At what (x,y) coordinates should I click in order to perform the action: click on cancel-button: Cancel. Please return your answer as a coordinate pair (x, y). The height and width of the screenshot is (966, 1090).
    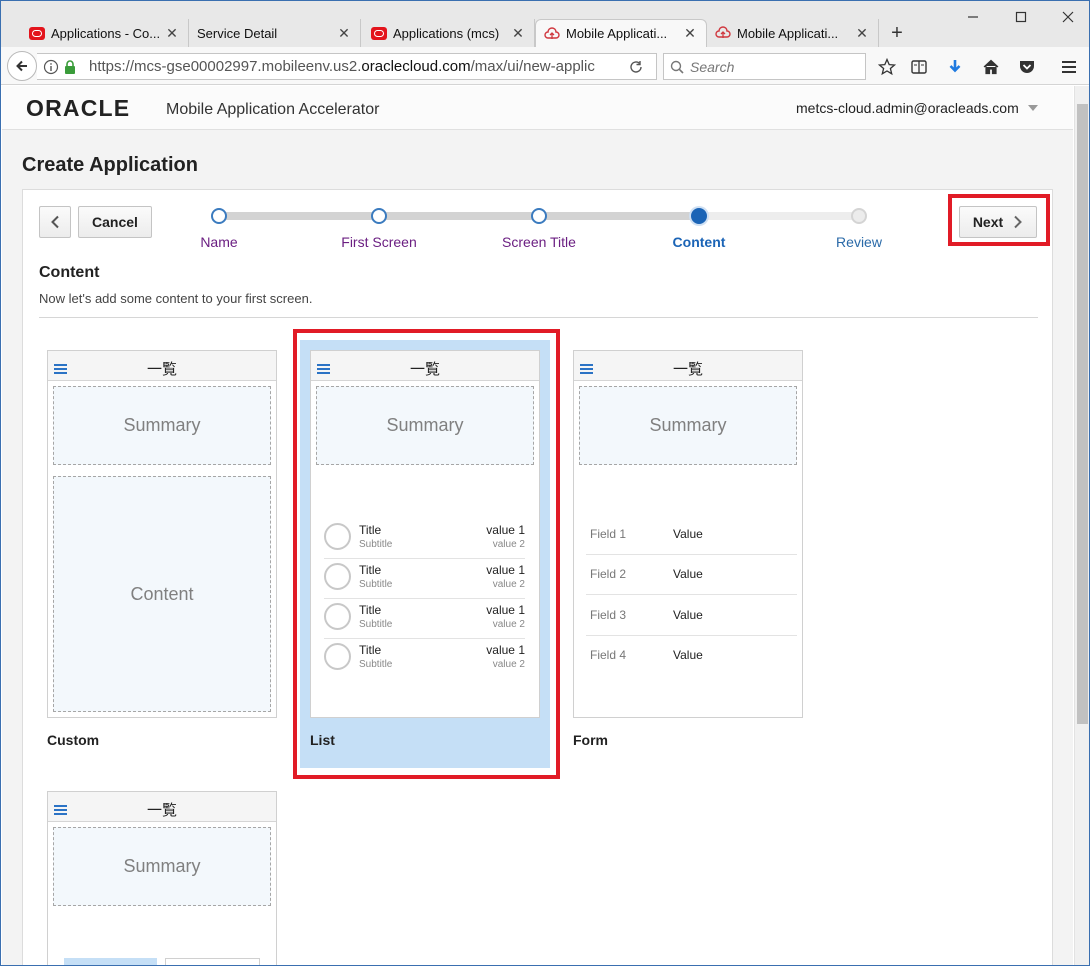
    Looking at the image, I should click on (115, 222).